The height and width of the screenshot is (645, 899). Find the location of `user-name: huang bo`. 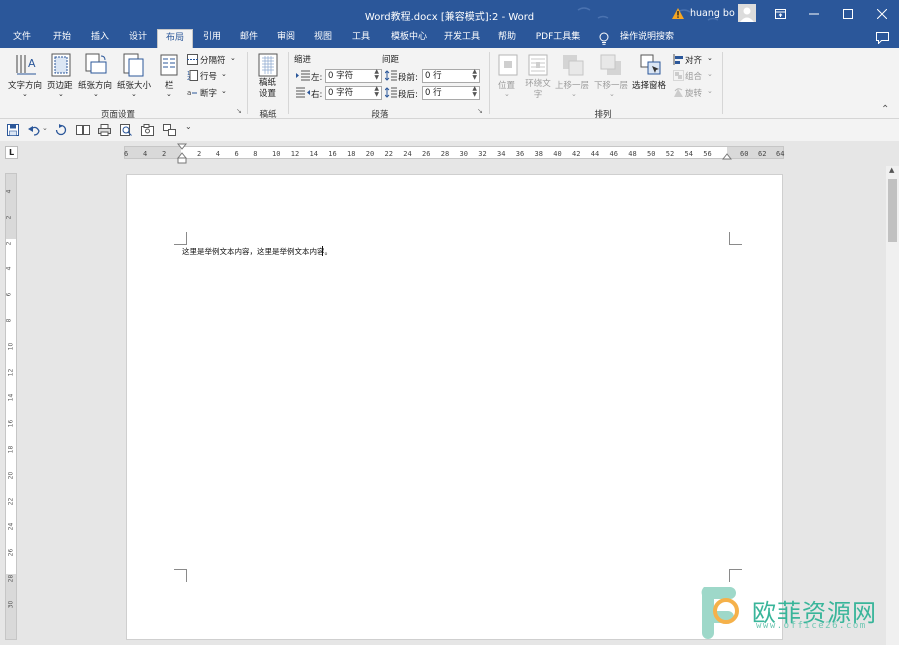

user-name: huang bo is located at coordinates (712, 13).